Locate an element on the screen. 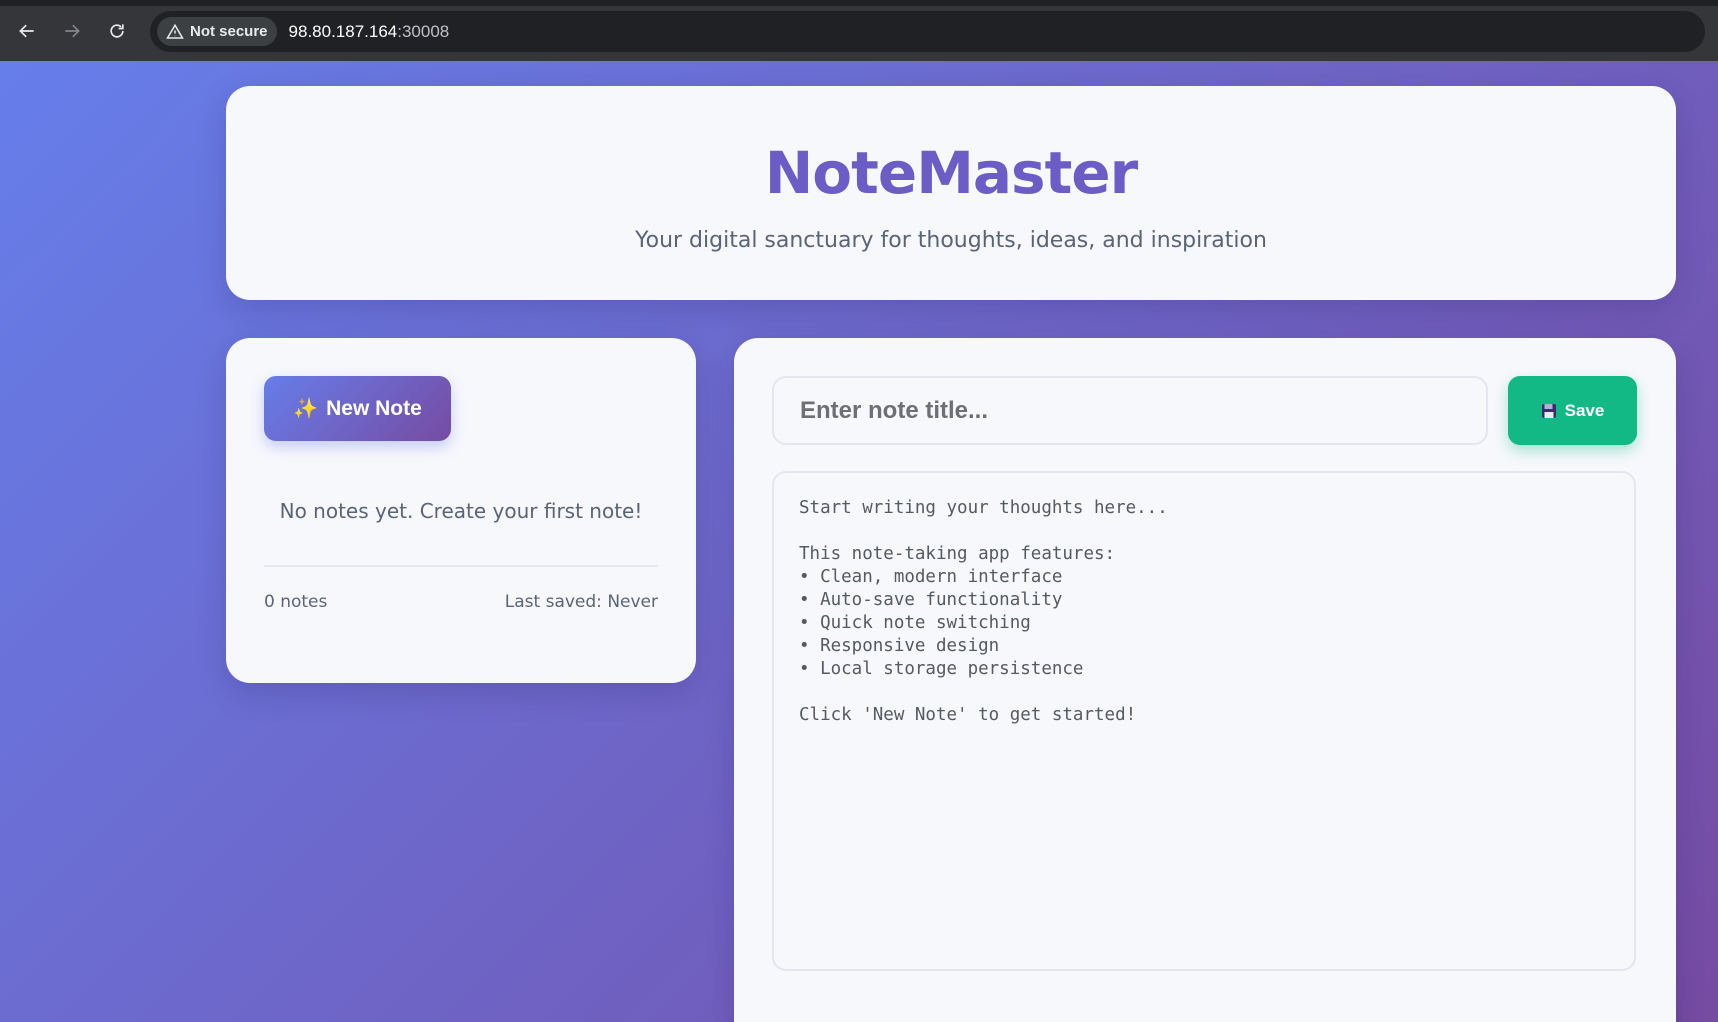 The width and height of the screenshot is (1718, 1022). url-host: 98.80.187.164 is located at coordinates (343, 31).